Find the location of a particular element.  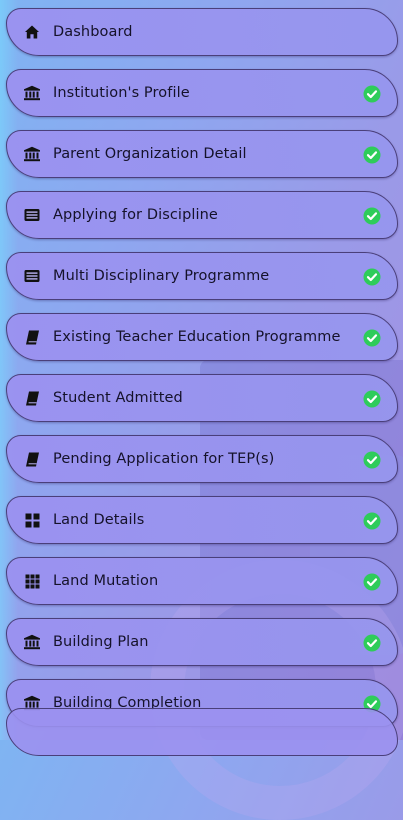

sidebar-item-land-mutation: Land Mutation is located at coordinates (202, 581).